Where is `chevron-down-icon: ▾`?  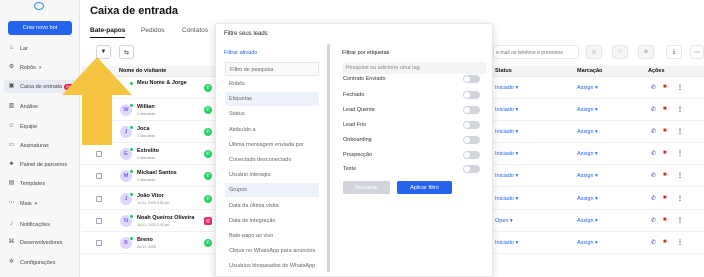 chevron-down-icon: ▾ is located at coordinates (36, 203).